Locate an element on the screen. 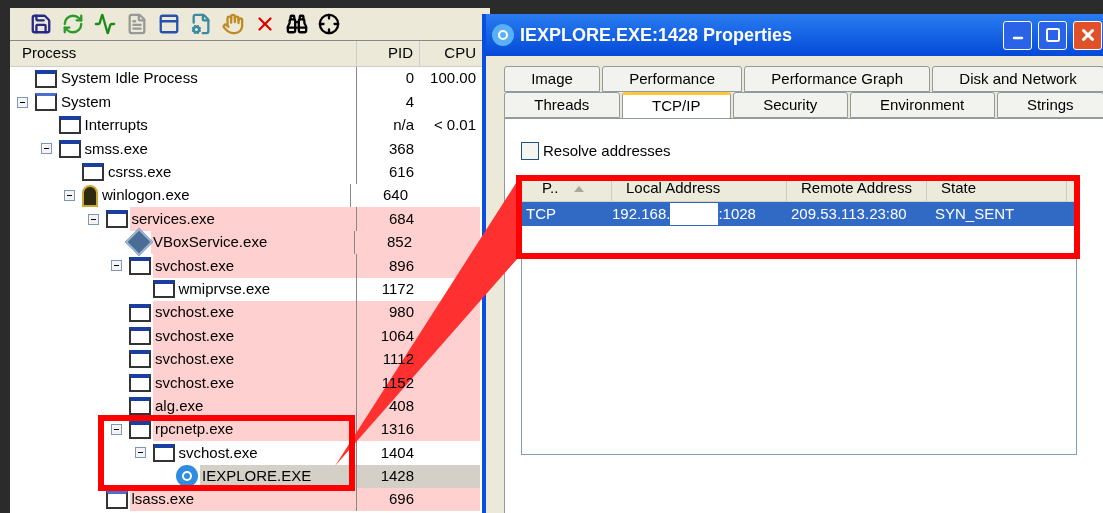  column-header: CPU is located at coordinates (450, 53).